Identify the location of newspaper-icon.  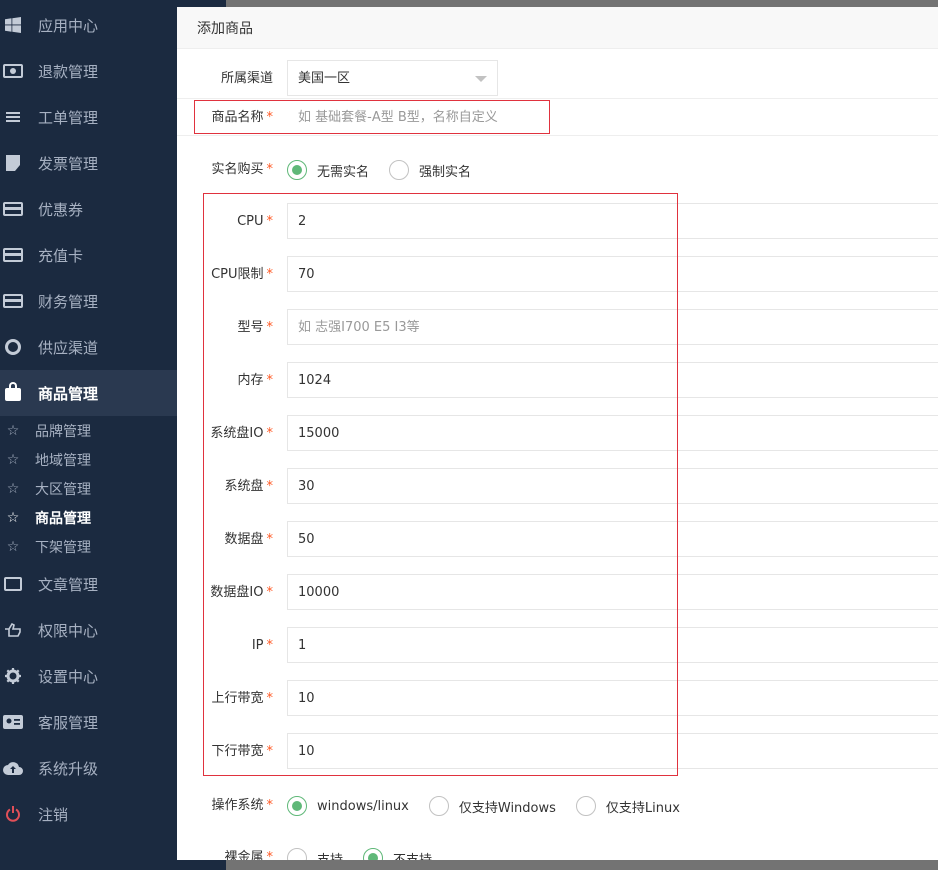
(13, 584).